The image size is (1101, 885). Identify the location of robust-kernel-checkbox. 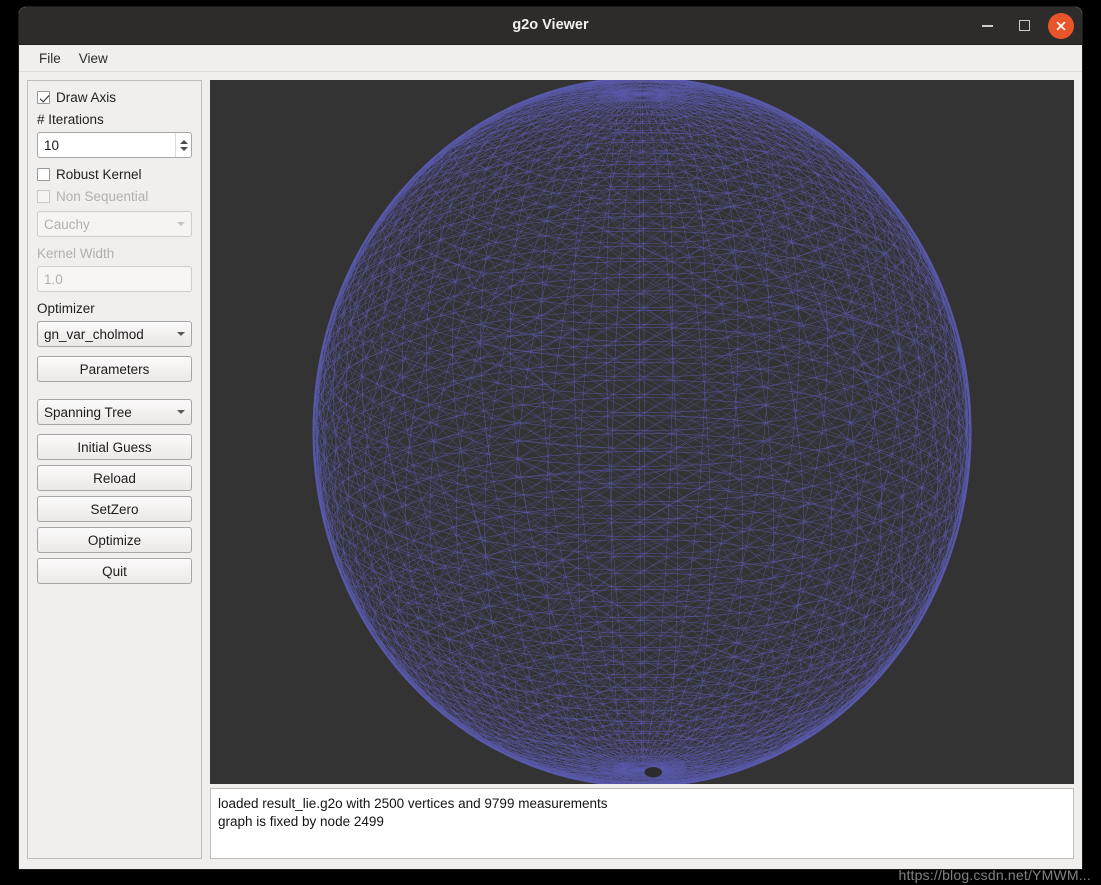
(43, 174).